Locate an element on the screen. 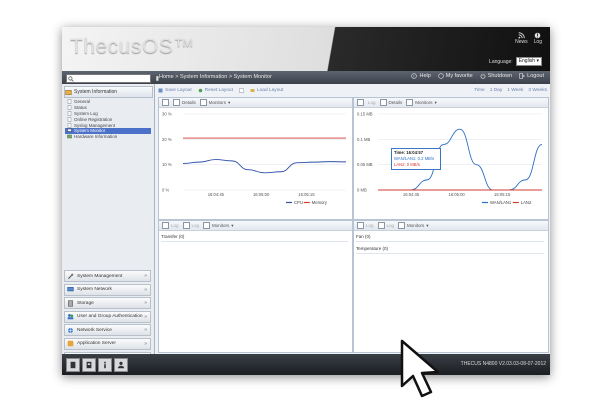 The image size is (600, 413). y-tick-label: 10 % is located at coordinates (167, 164).